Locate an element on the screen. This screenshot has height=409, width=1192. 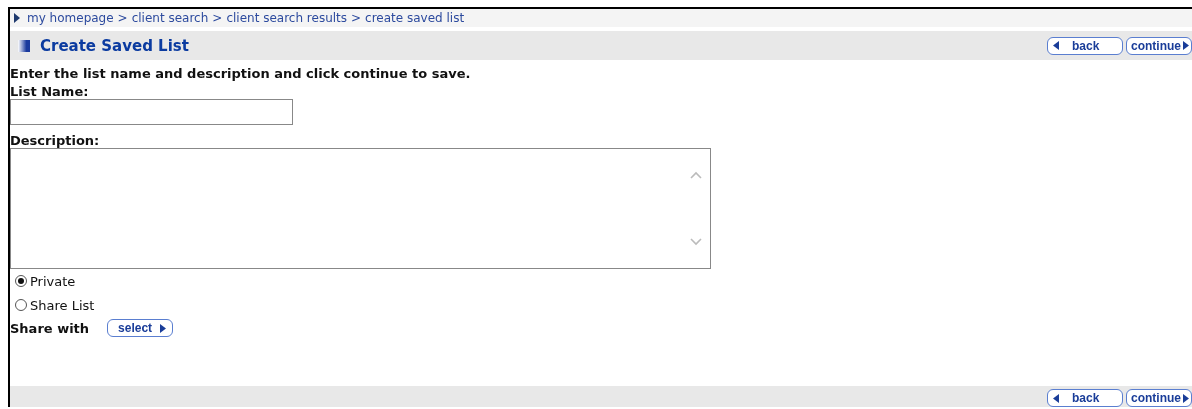
list-name-label: List Name: is located at coordinates (50, 91).